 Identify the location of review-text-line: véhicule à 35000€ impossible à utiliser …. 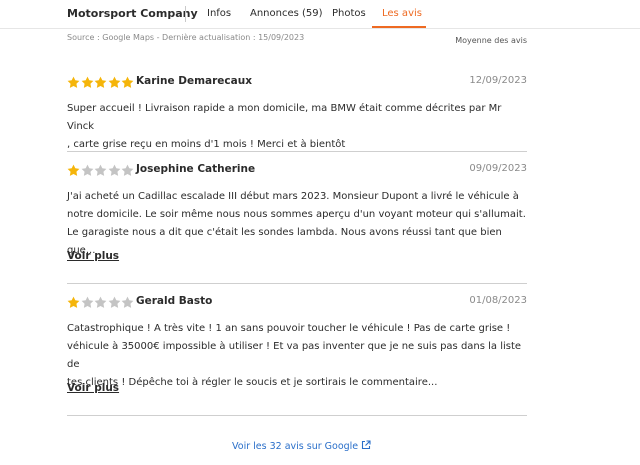
(294, 355).